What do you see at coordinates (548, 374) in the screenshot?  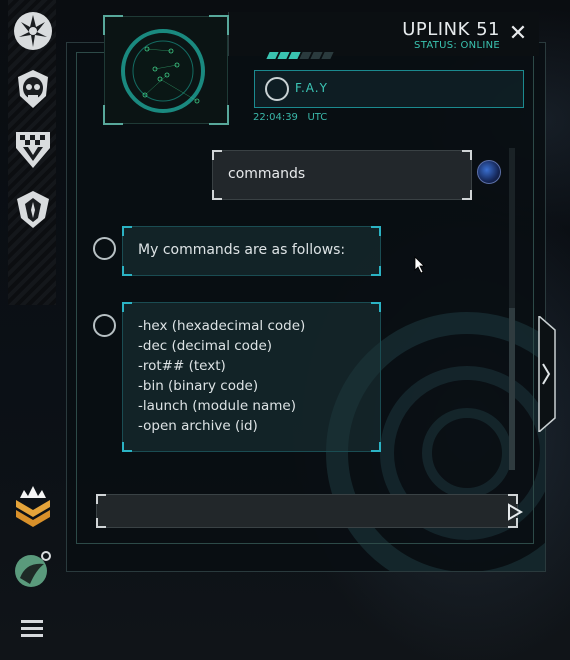 I see `expand-panel-tab` at bounding box center [548, 374].